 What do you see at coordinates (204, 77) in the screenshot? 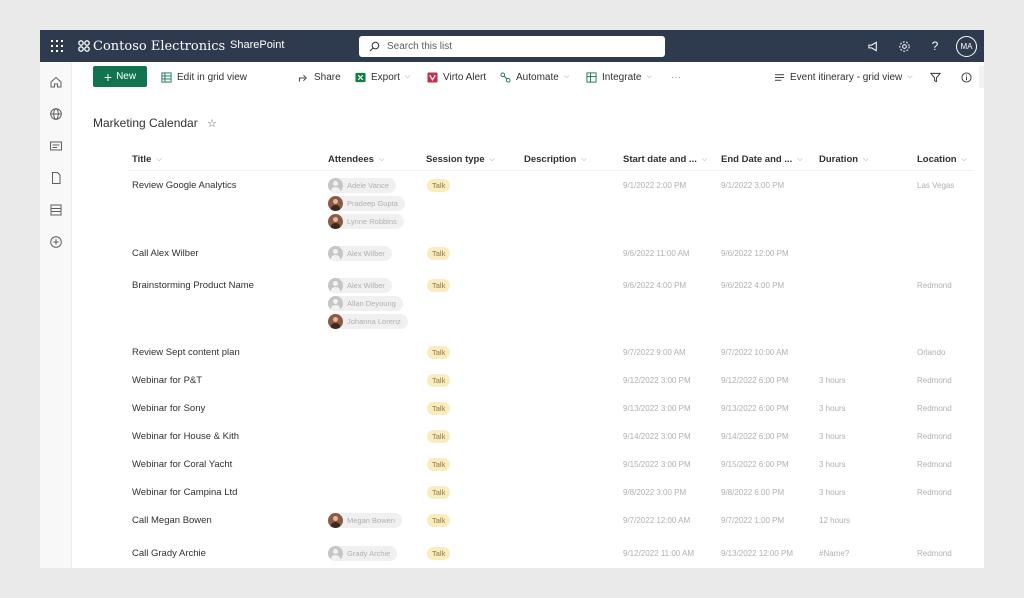
I see `edit-grid-button: Edit in grid view` at bounding box center [204, 77].